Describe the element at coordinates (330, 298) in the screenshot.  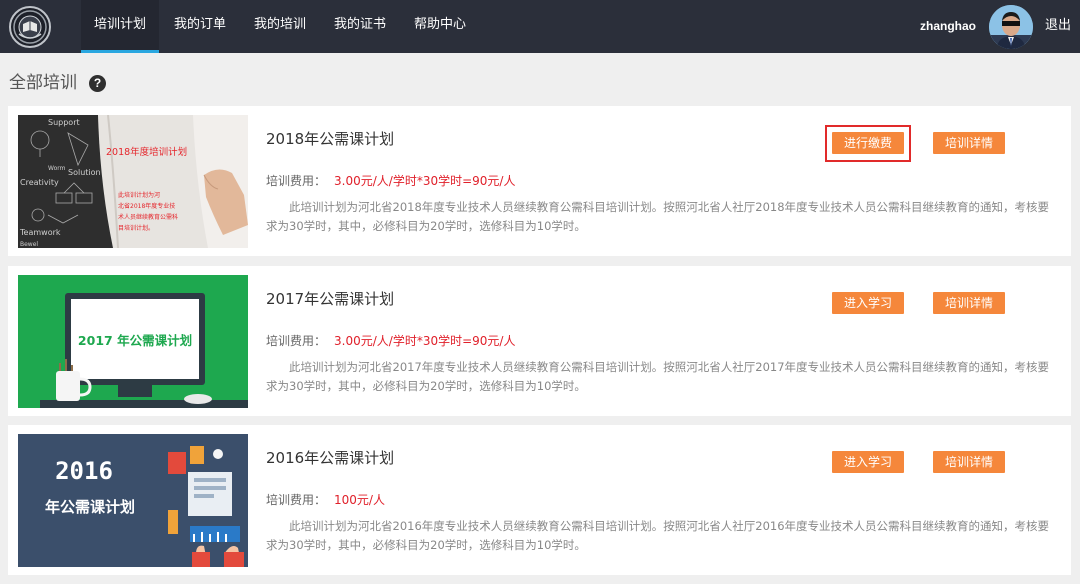
I see `course-title: 2017年公需课计划` at that location.